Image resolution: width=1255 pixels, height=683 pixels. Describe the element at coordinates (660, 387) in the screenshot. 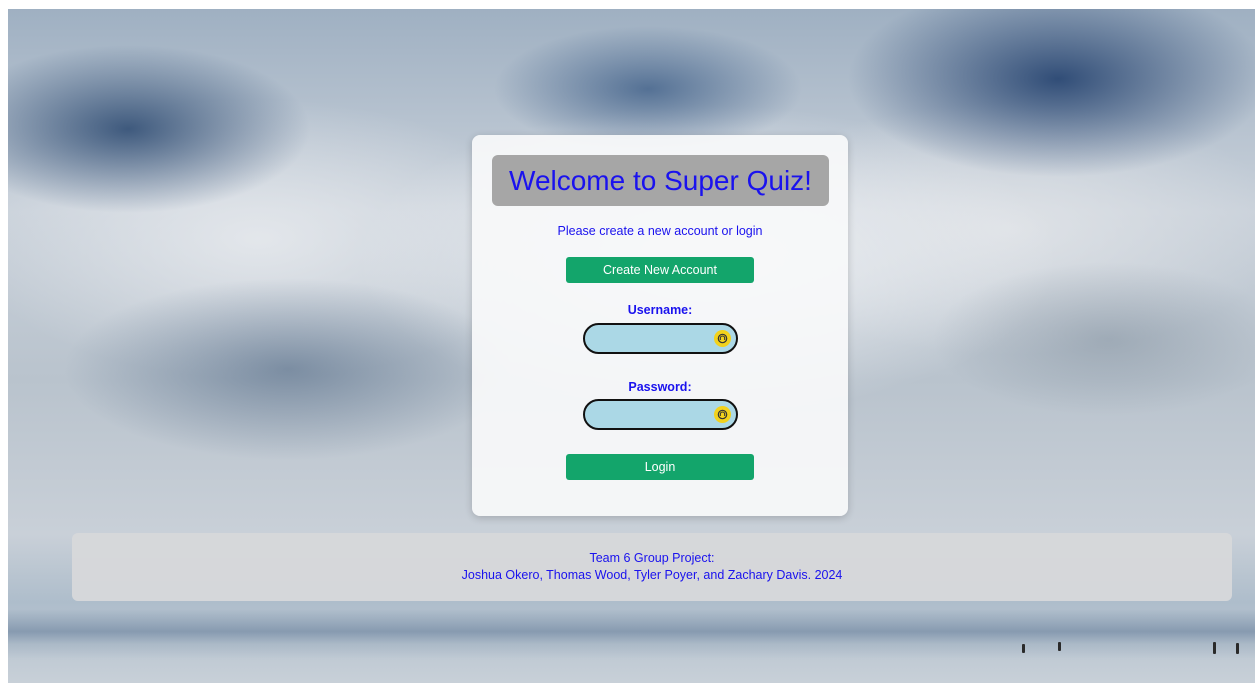

I see `password-label: Password:` at that location.